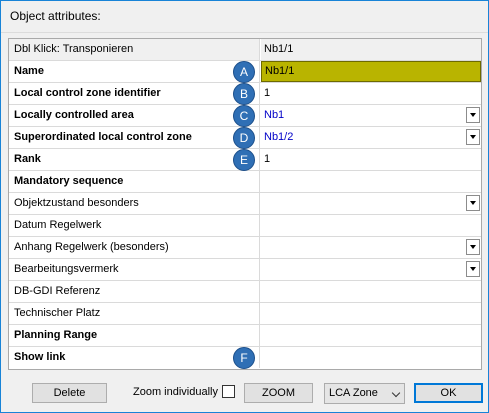 This screenshot has height=413, width=489. Describe the element at coordinates (396, 393) in the screenshot. I see `chevron-down-icon` at that location.